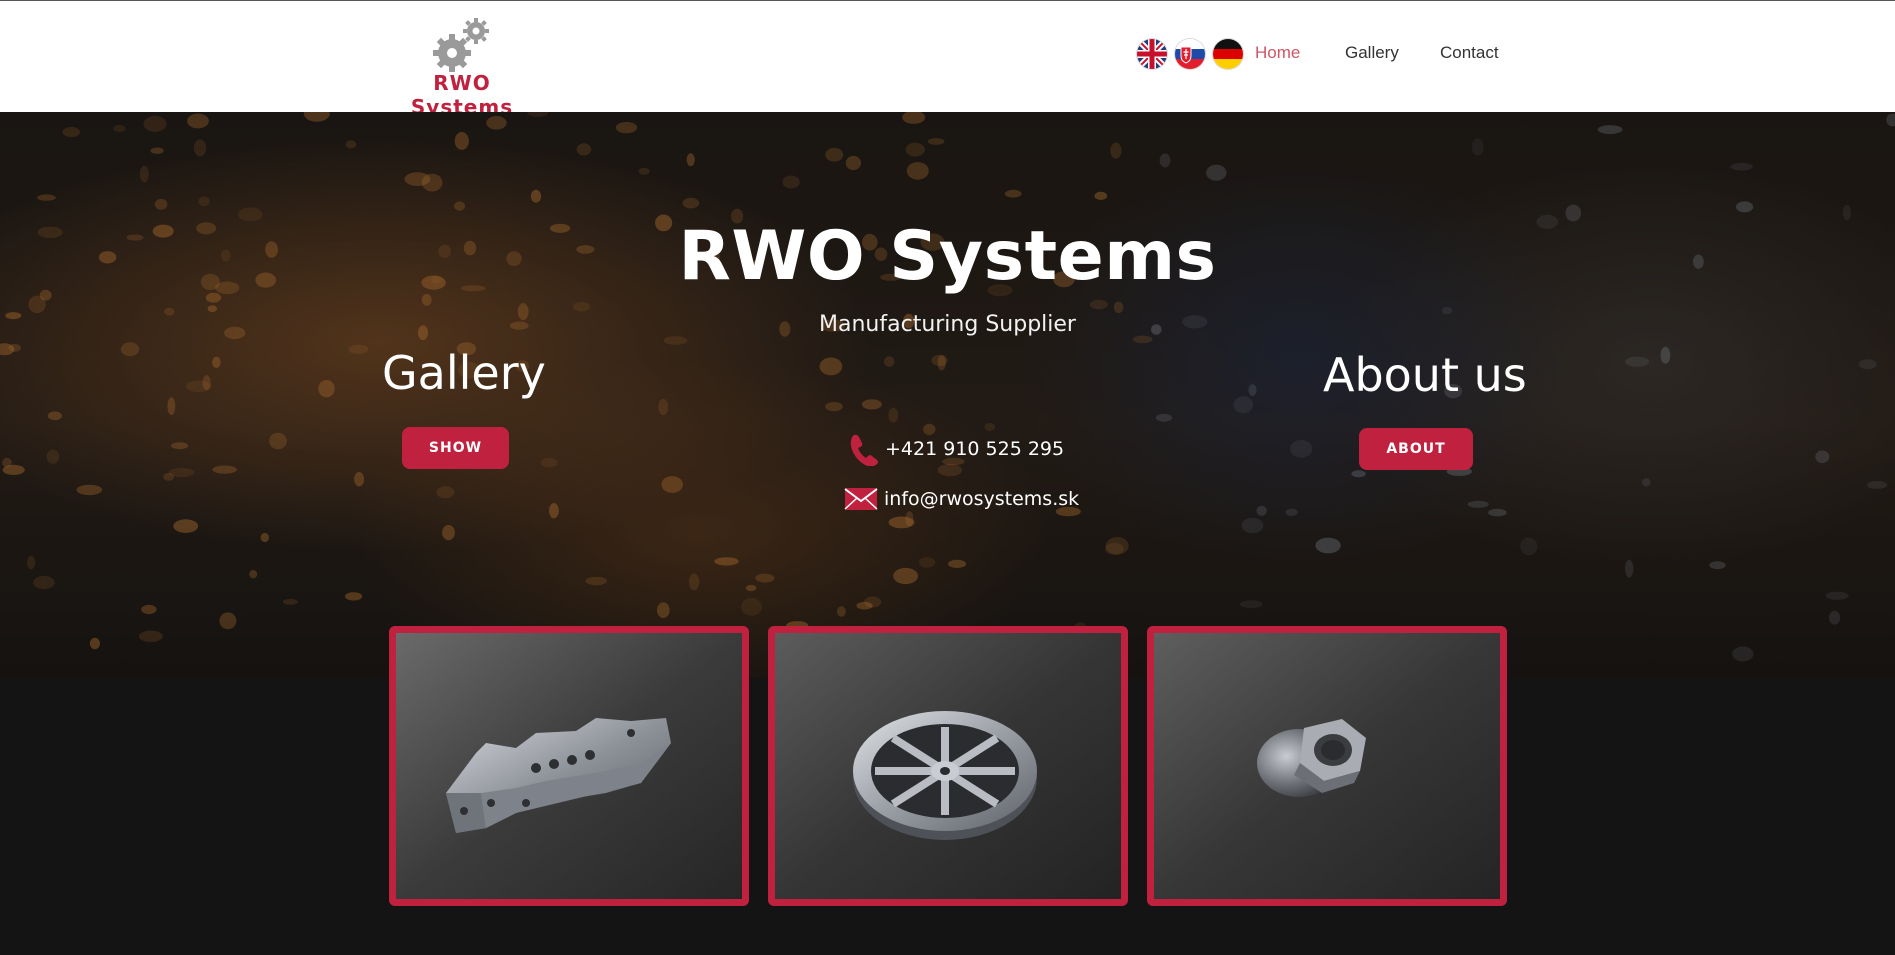 This screenshot has height=955, width=1895. What do you see at coordinates (464, 373) in the screenshot?
I see `gallery-heading: Gallery` at bounding box center [464, 373].